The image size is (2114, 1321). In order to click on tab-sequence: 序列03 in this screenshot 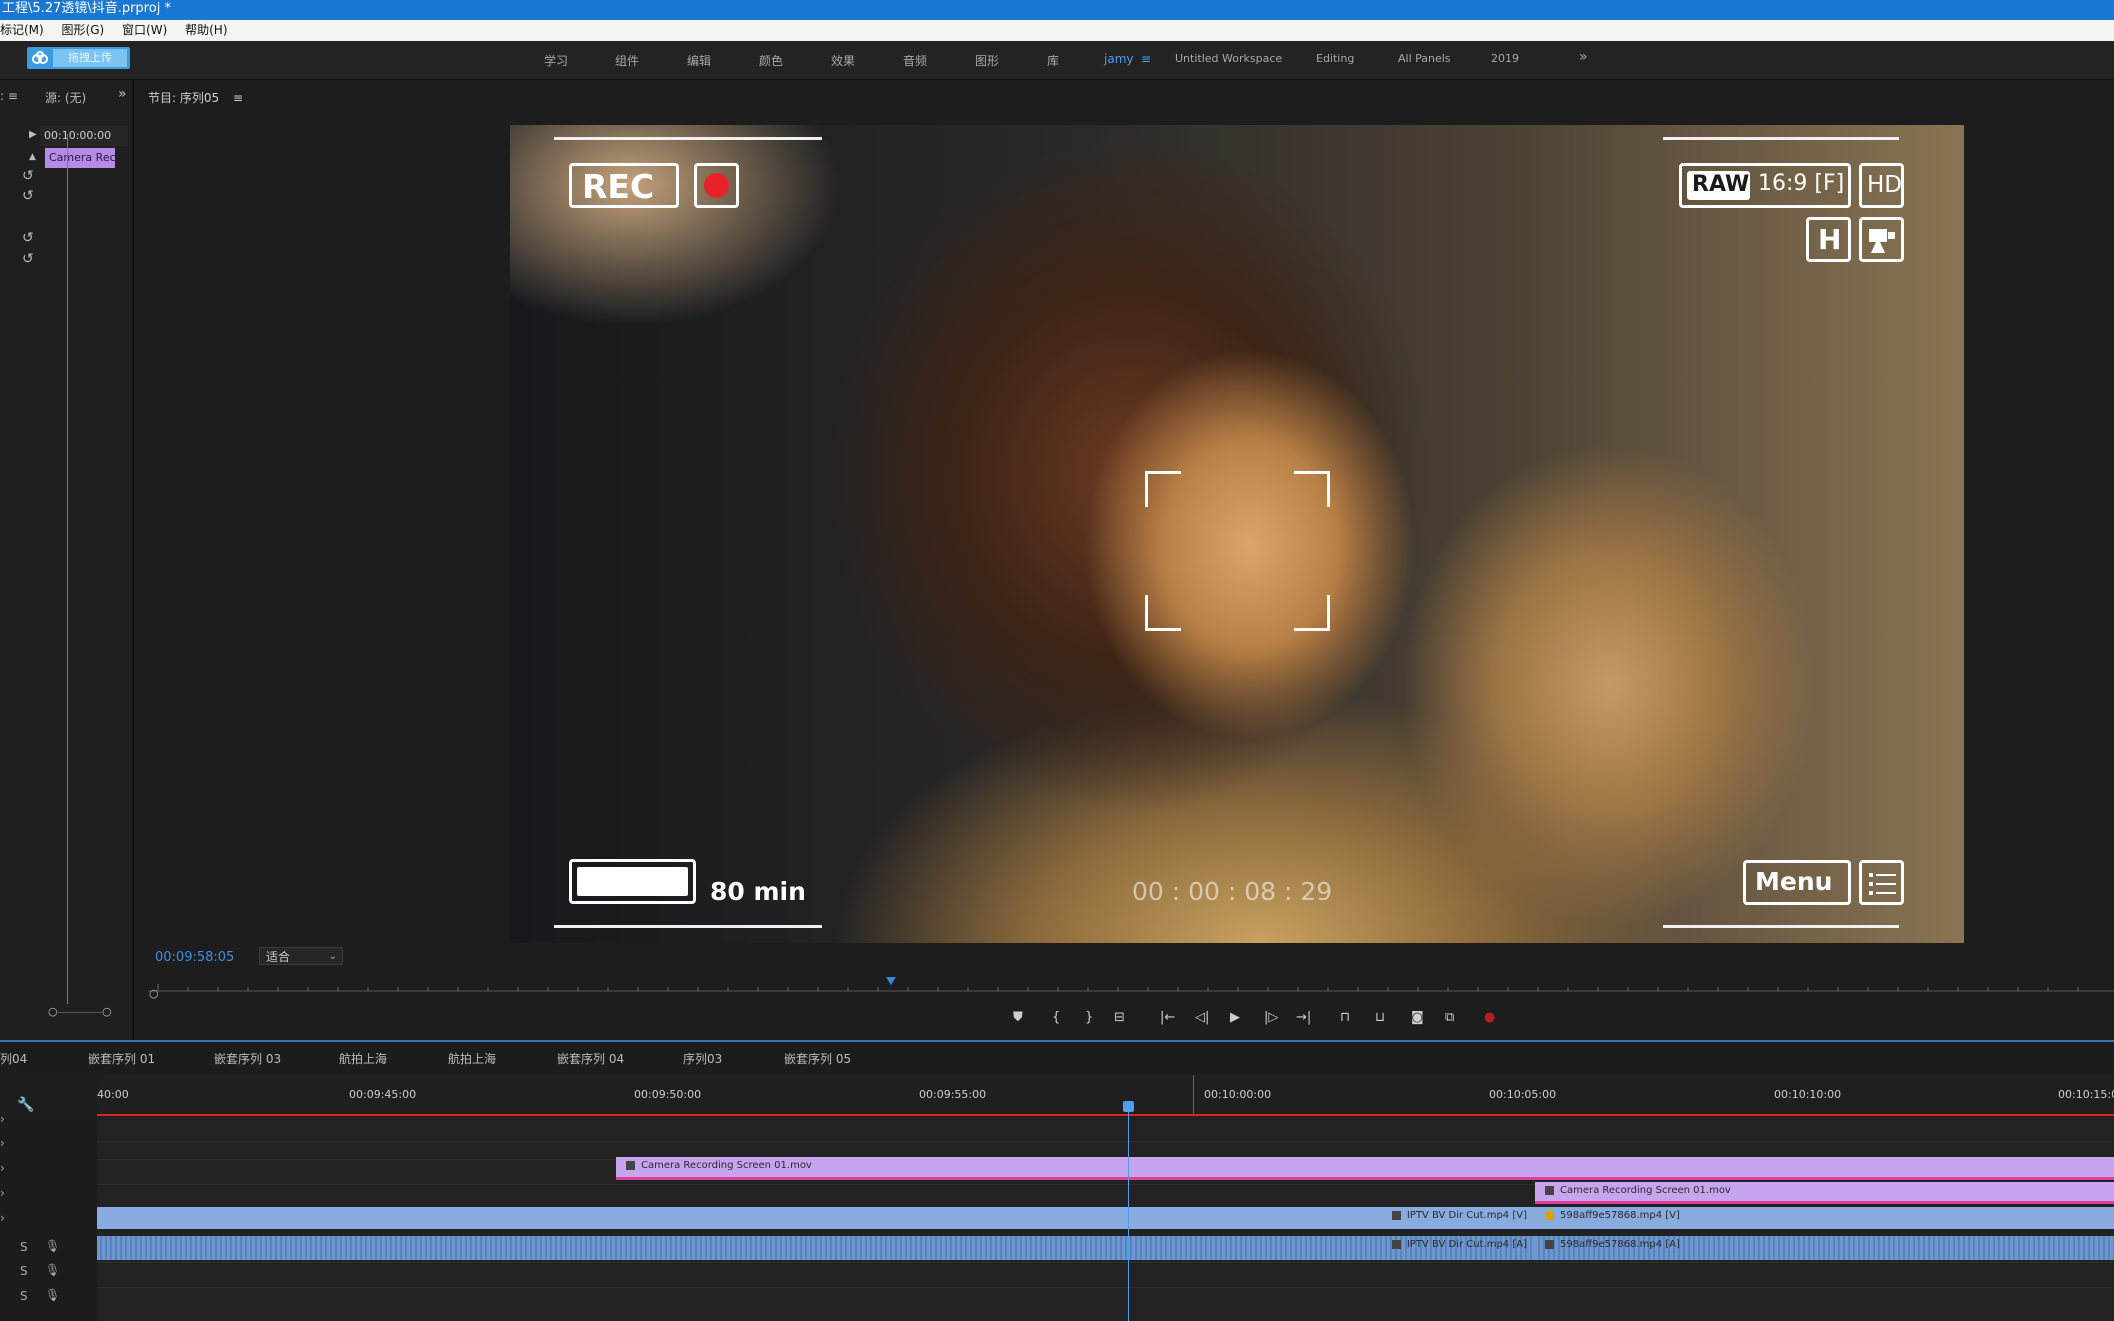, I will do `click(702, 1058)`.